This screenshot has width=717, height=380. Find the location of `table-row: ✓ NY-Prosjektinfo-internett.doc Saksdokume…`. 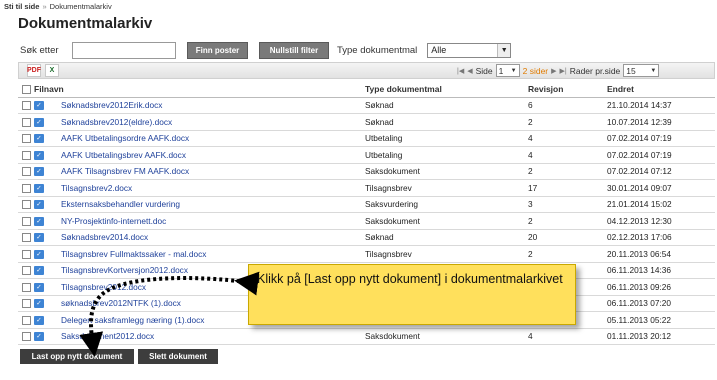

table-row: ✓ NY-Prosjektinfo-internett.doc Saksdokume… is located at coordinates (366, 221).